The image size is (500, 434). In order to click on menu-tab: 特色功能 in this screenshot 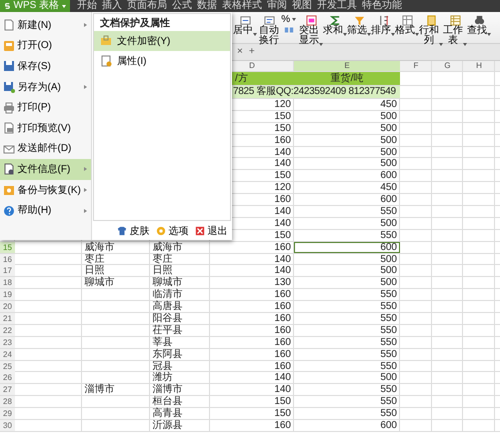, I will do `click(382, 6)`.